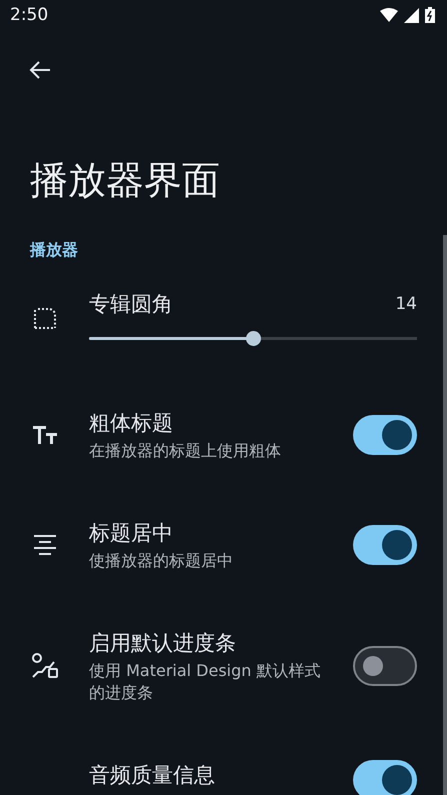 This screenshot has height=795, width=447. I want to click on page-title: 播放器界面, so click(125, 180).